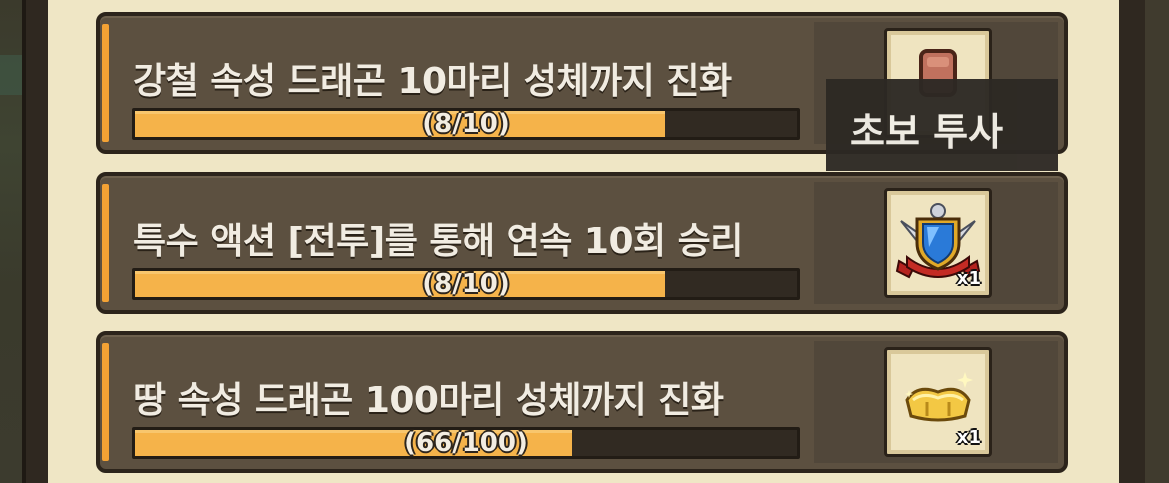 The image size is (1169, 483). What do you see at coordinates (432, 81) in the screenshot?
I see `quest-title: 강철 속성 드래곤 10마리 성체까지 진화` at bounding box center [432, 81].